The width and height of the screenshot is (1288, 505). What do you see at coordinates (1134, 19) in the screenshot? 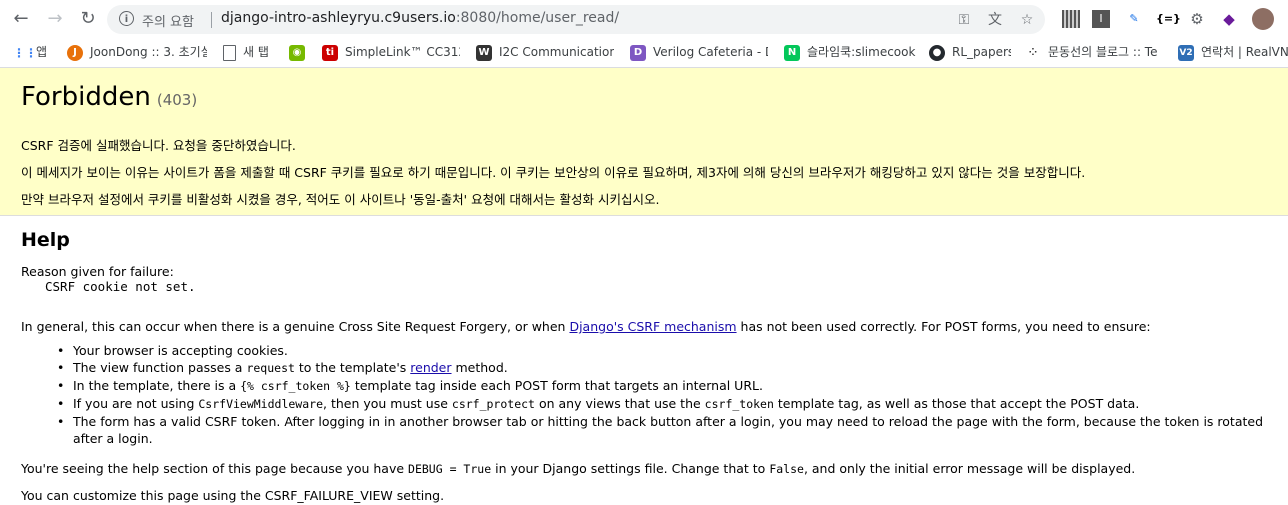
I see `bookmark-extension-icon: ✎` at bounding box center [1134, 19].